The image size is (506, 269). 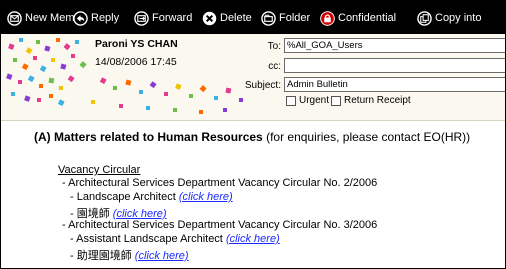 I want to click on subject-label: Subject:, so click(x=262, y=85).